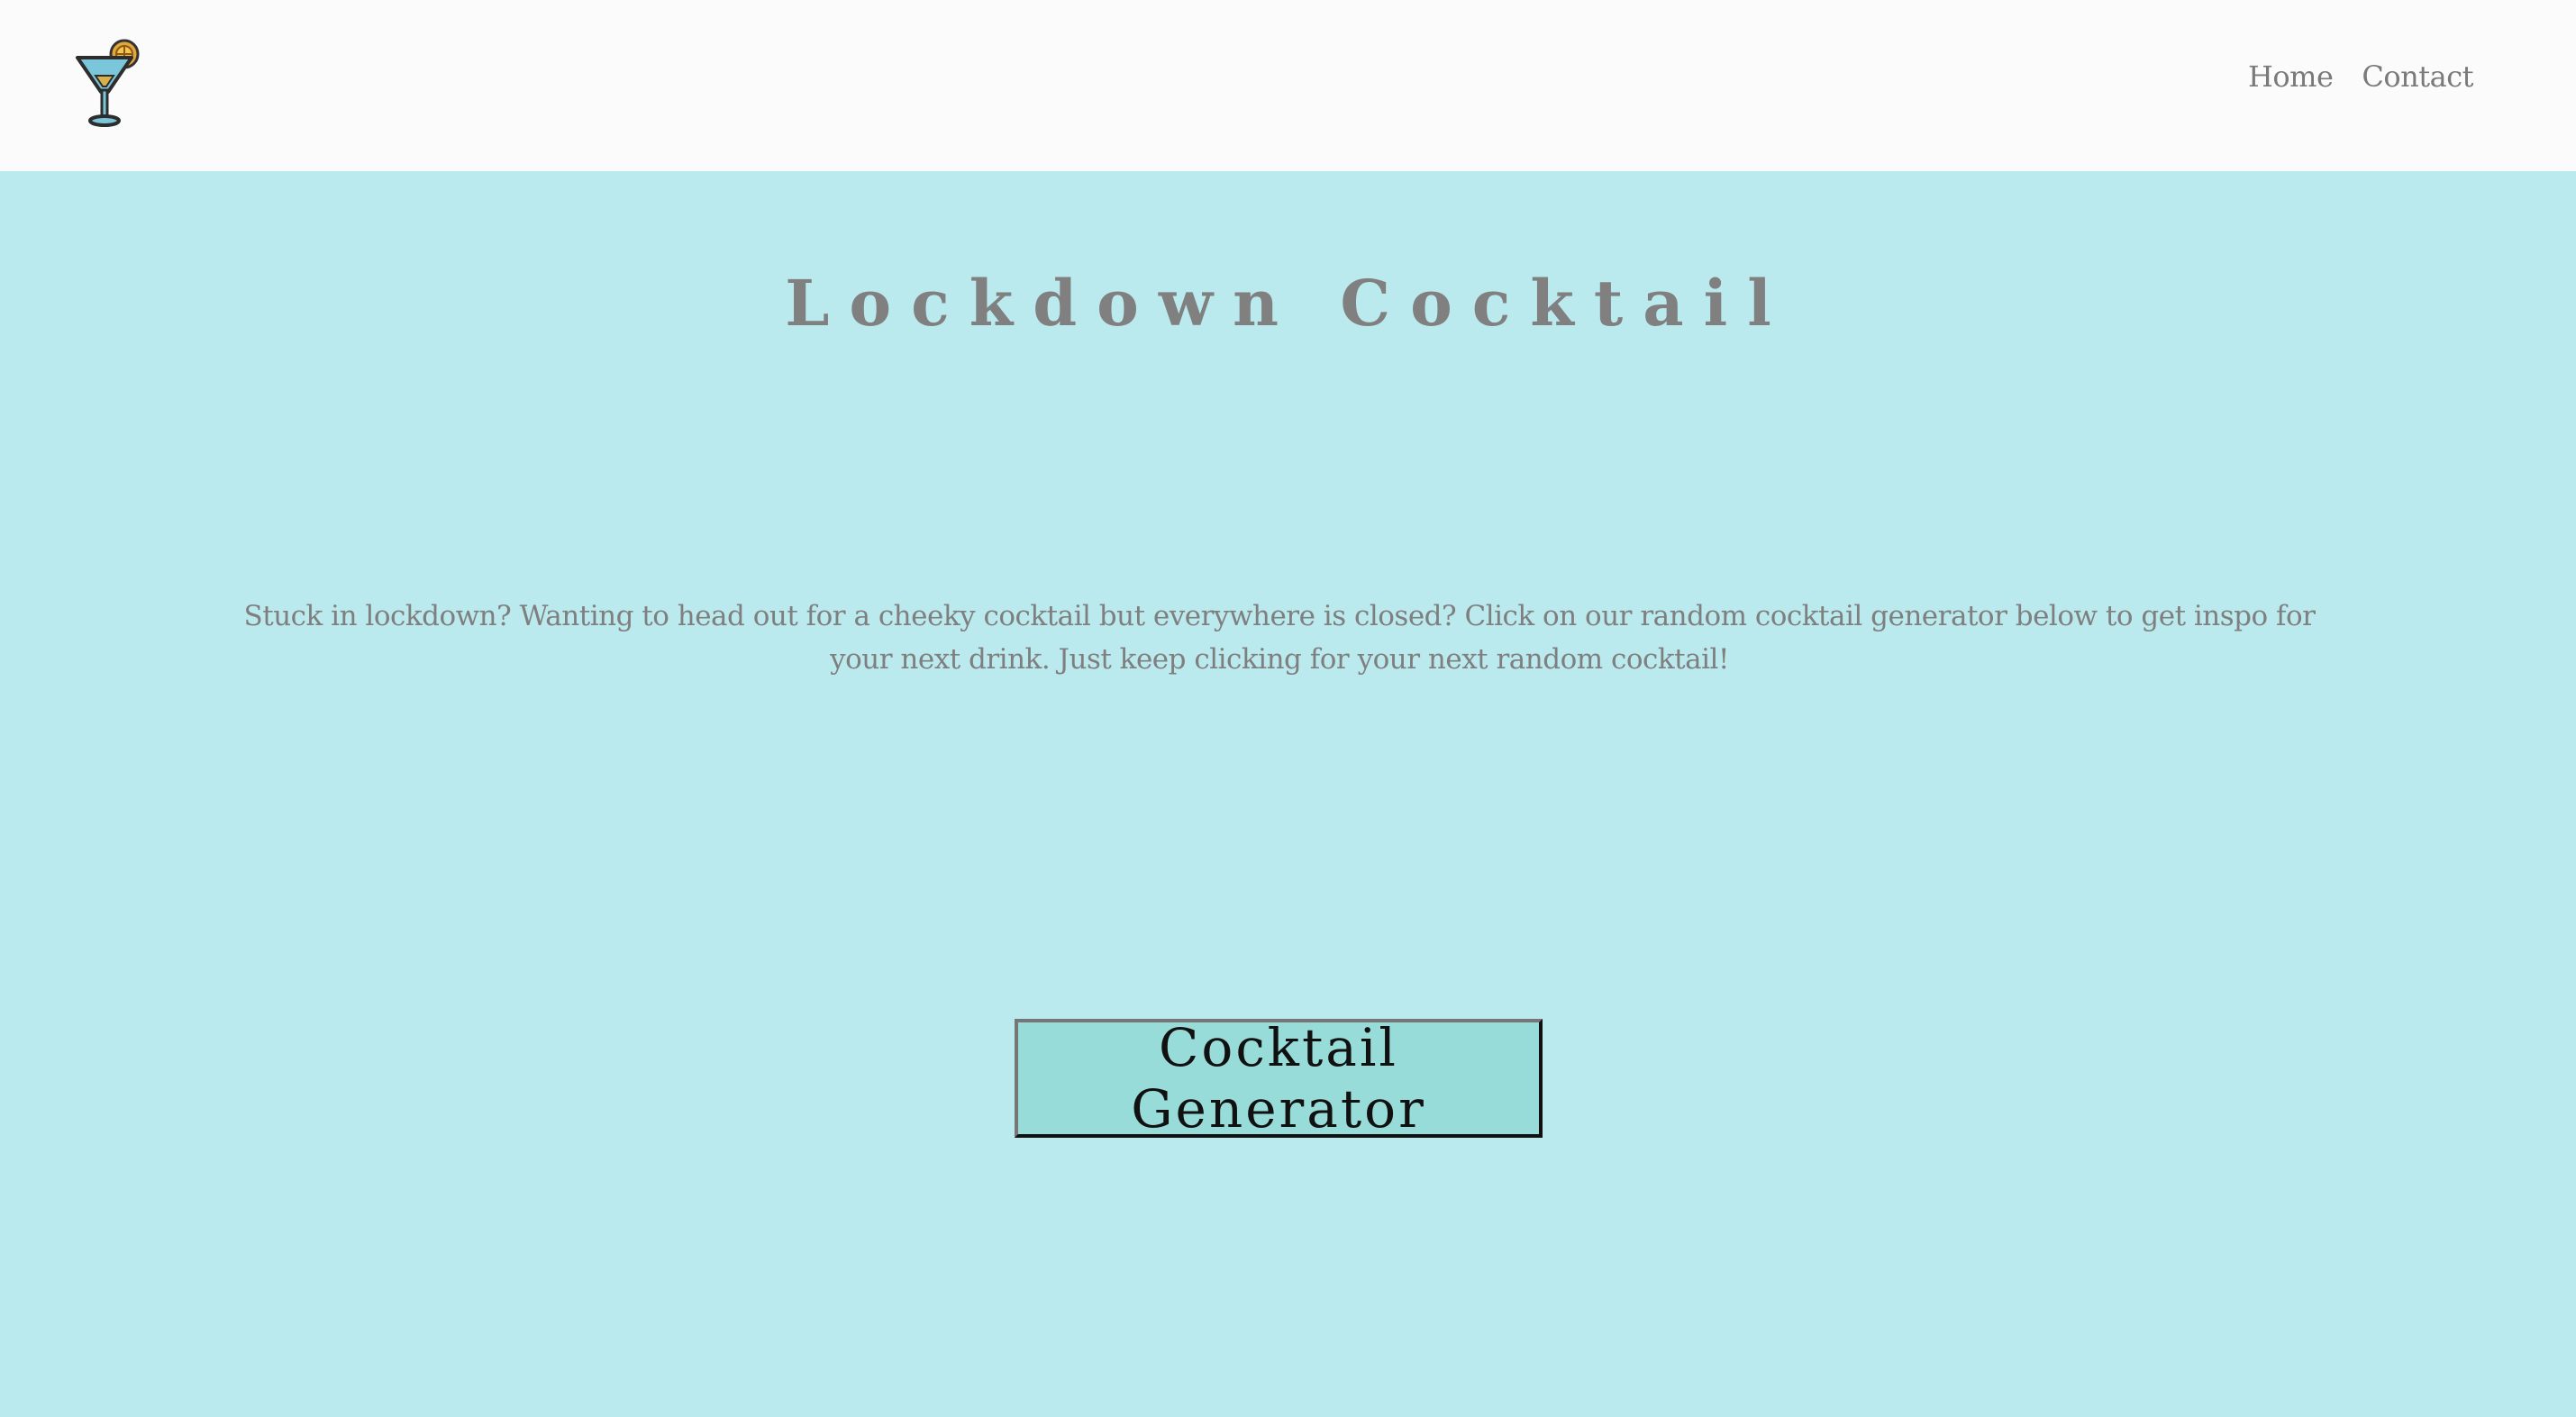  What do you see at coordinates (1288, 85) in the screenshot?
I see `navbar: Home Contact` at bounding box center [1288, 85].